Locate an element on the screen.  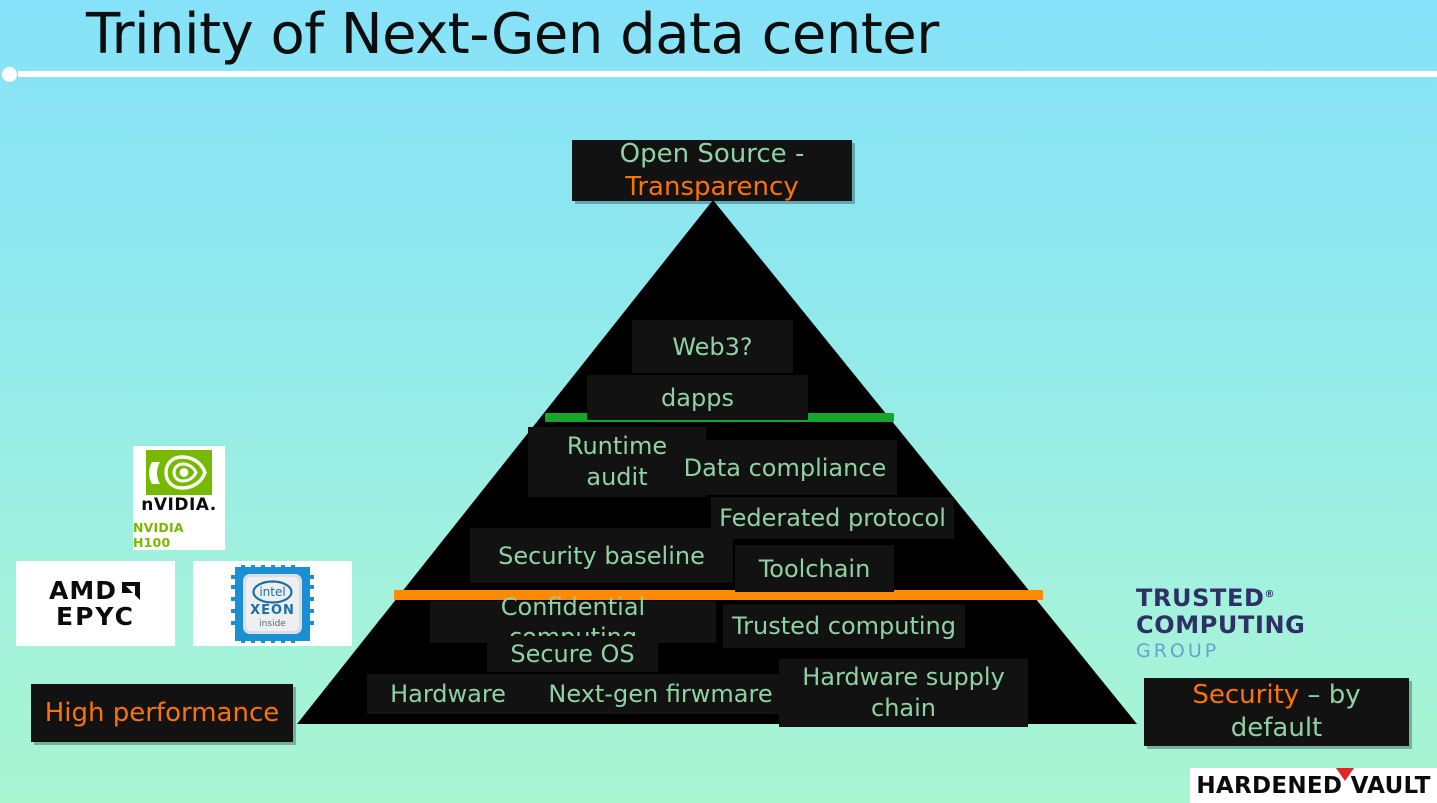
epyc-wordmark: EPYC is located at coordinates (95, 616).